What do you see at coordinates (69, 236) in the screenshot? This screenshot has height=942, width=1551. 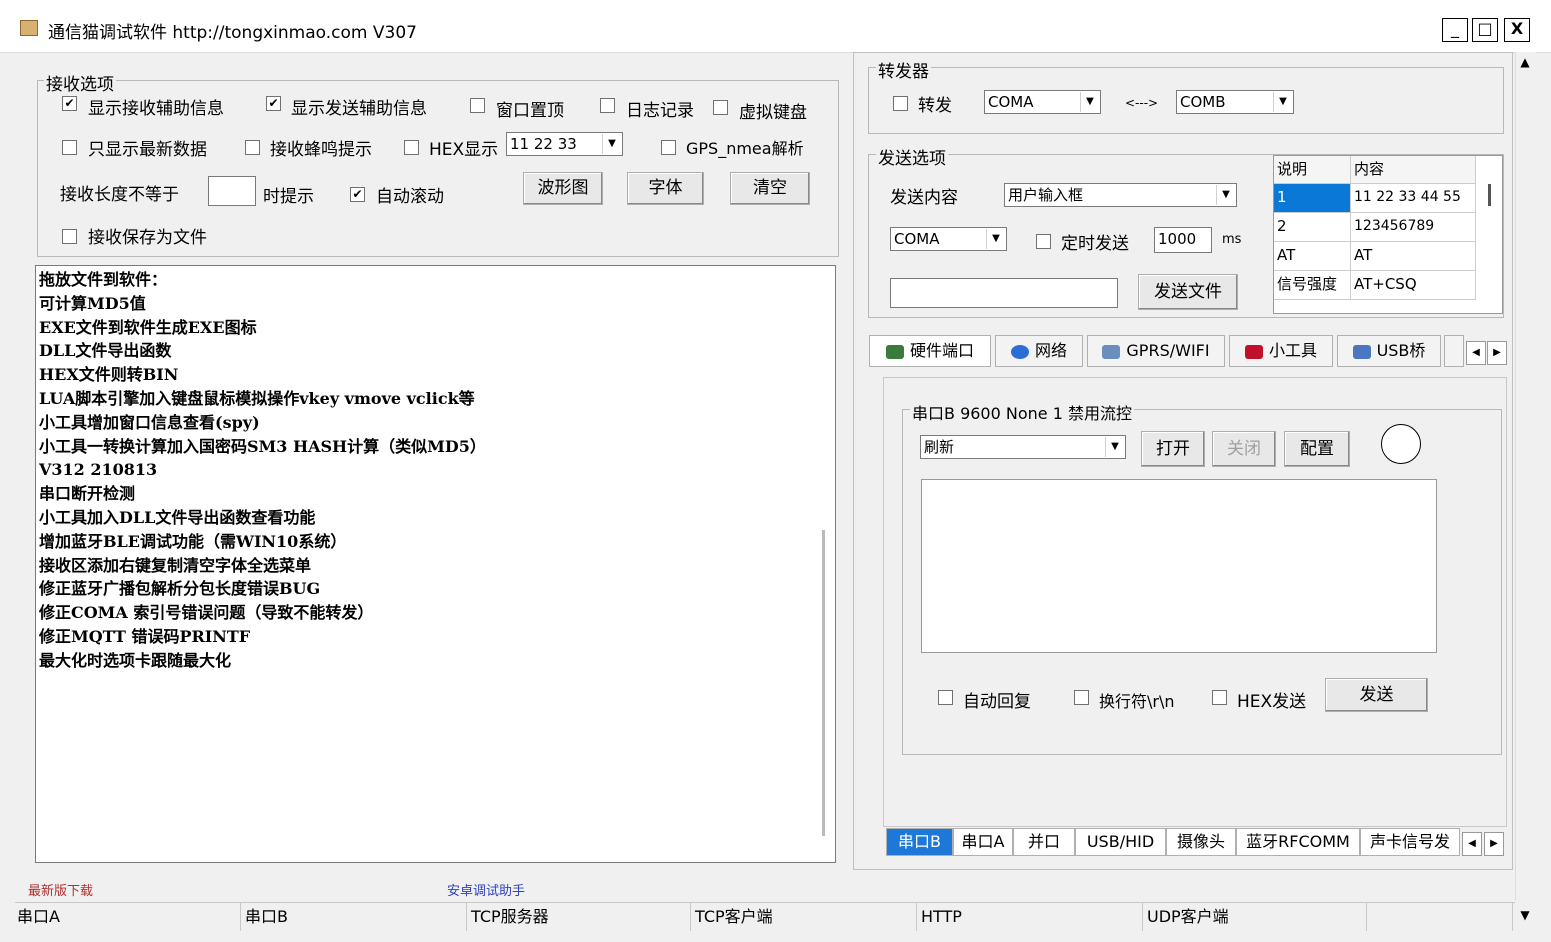 I see `save-to-file-checkbox` at bounding box center [69, 236].